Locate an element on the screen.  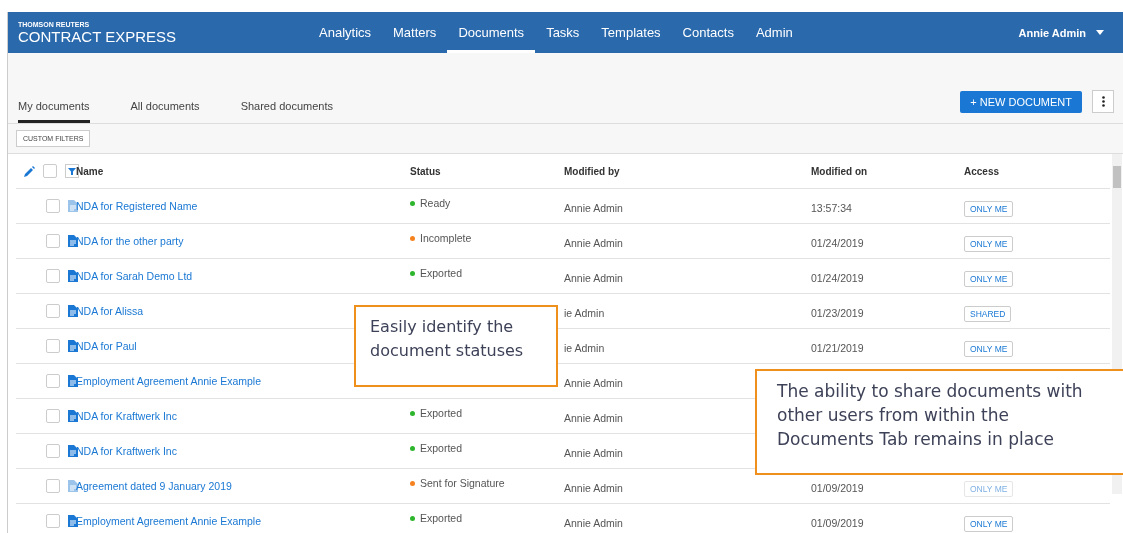
access-badge: SHARED is located at coordinates (988, 313).